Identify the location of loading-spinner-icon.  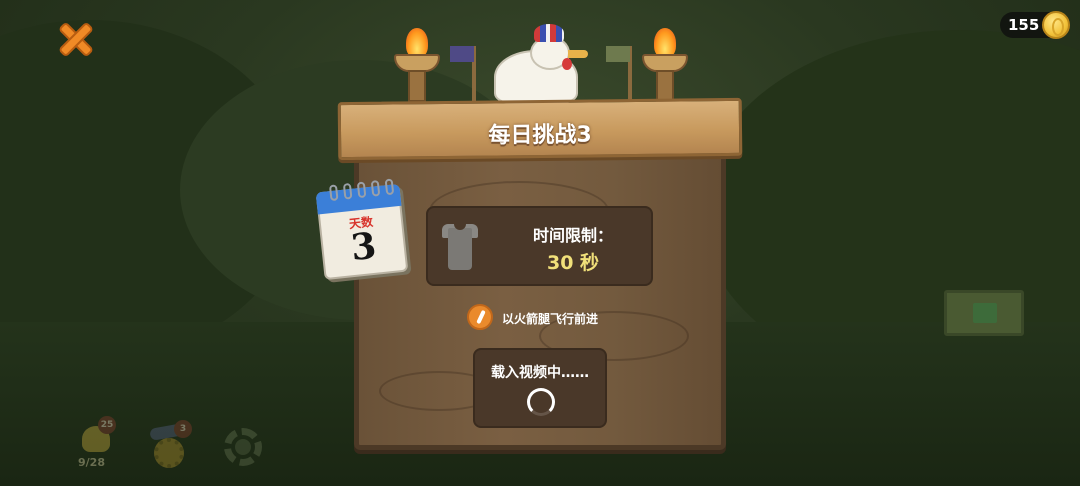
(541, 402).